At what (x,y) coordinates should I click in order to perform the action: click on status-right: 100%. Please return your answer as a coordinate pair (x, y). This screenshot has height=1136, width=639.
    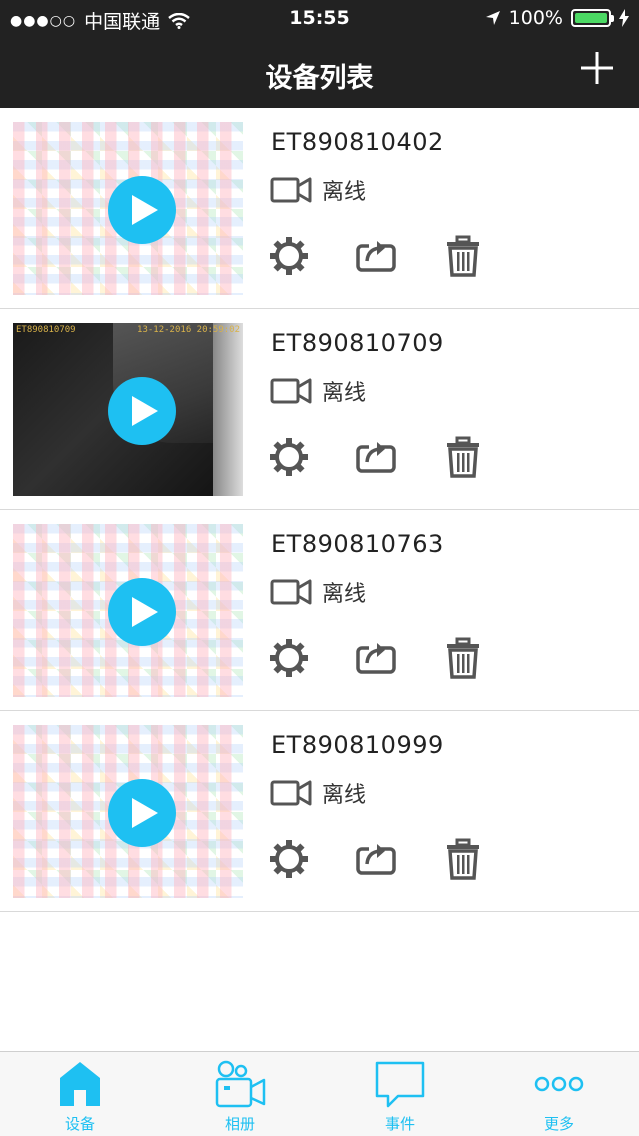
    Looking at the image, I should click on (557, 18).